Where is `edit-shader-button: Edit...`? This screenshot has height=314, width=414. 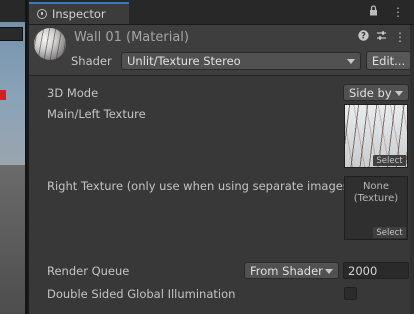 edit-shader-button: Edit... is located at coordinates (388, 60).